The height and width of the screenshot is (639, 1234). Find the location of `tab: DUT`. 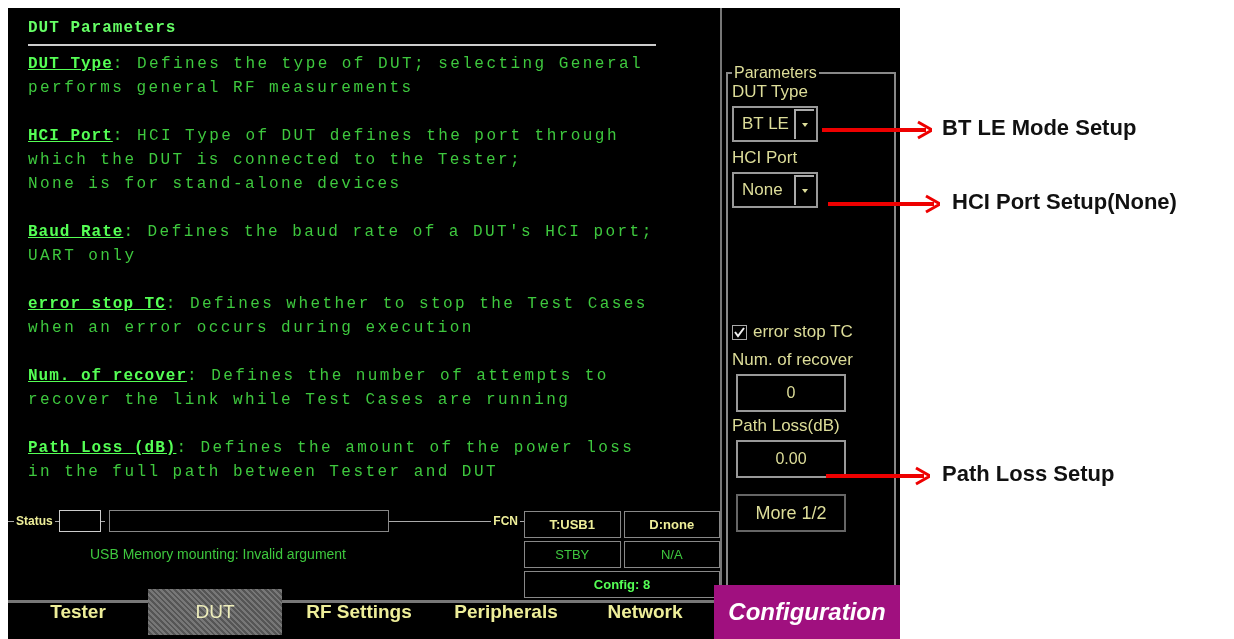

tab: DUT is located at coordinates (215, 612).